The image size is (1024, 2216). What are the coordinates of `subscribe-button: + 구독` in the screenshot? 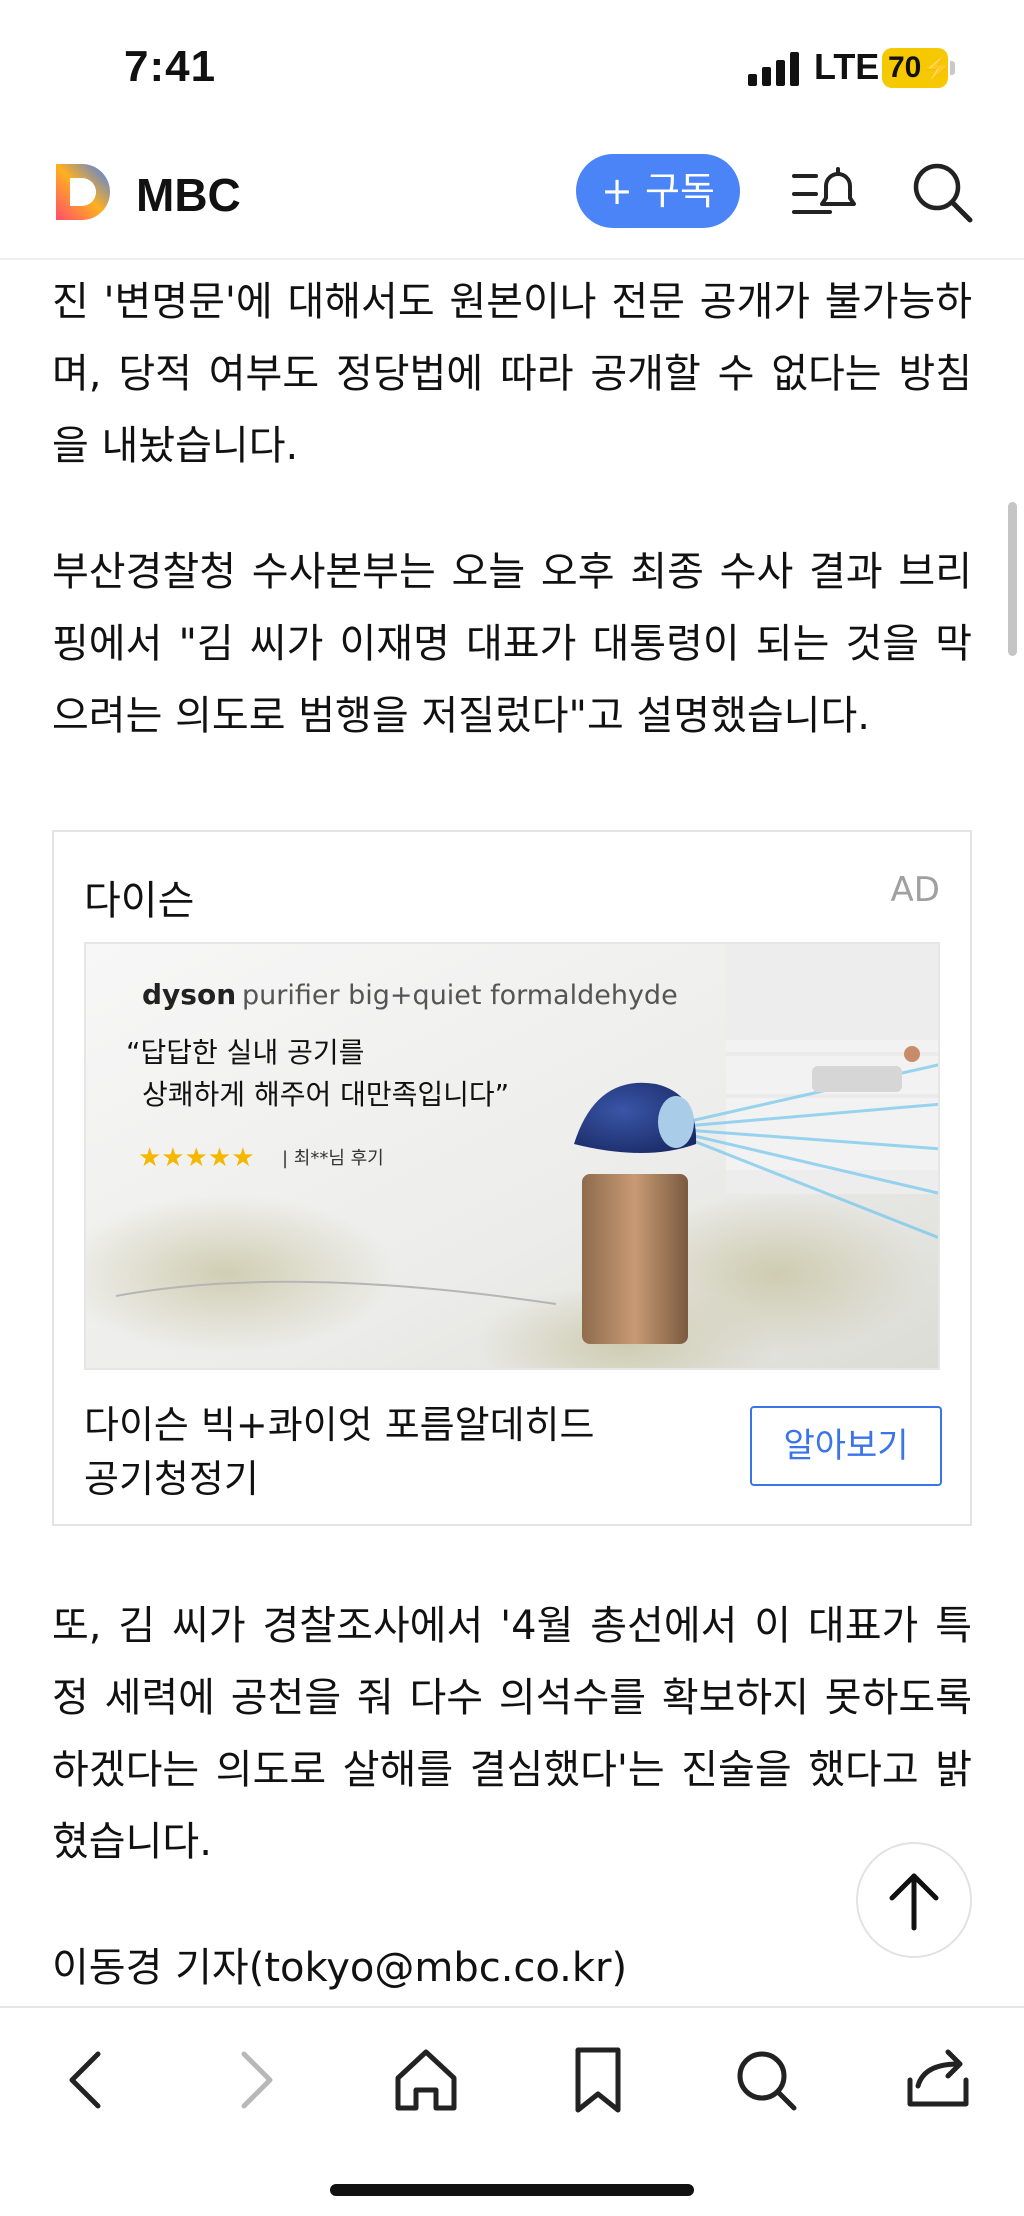 It's located at (658, 191).